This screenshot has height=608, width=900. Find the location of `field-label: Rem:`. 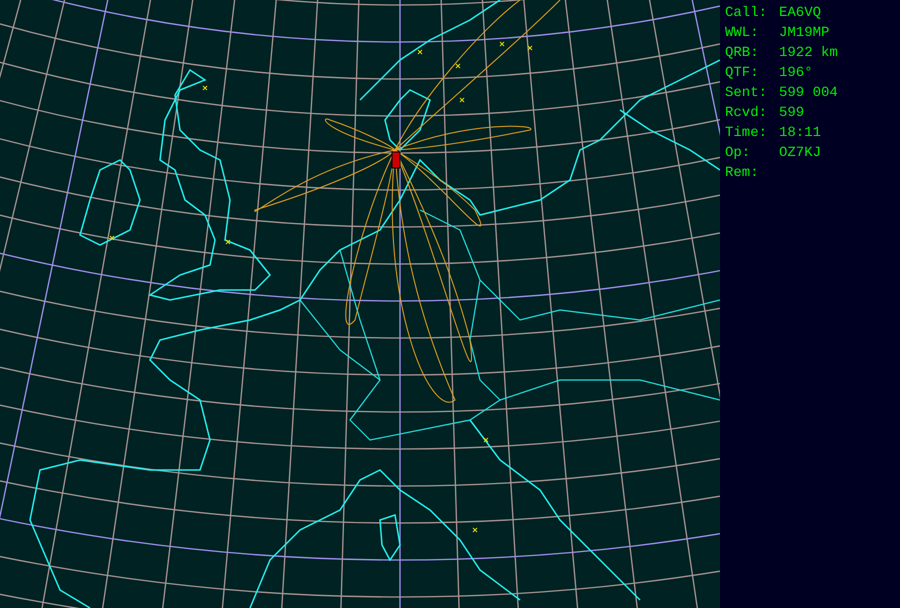

field-label: Rem: is located at coordinates (742, 173).